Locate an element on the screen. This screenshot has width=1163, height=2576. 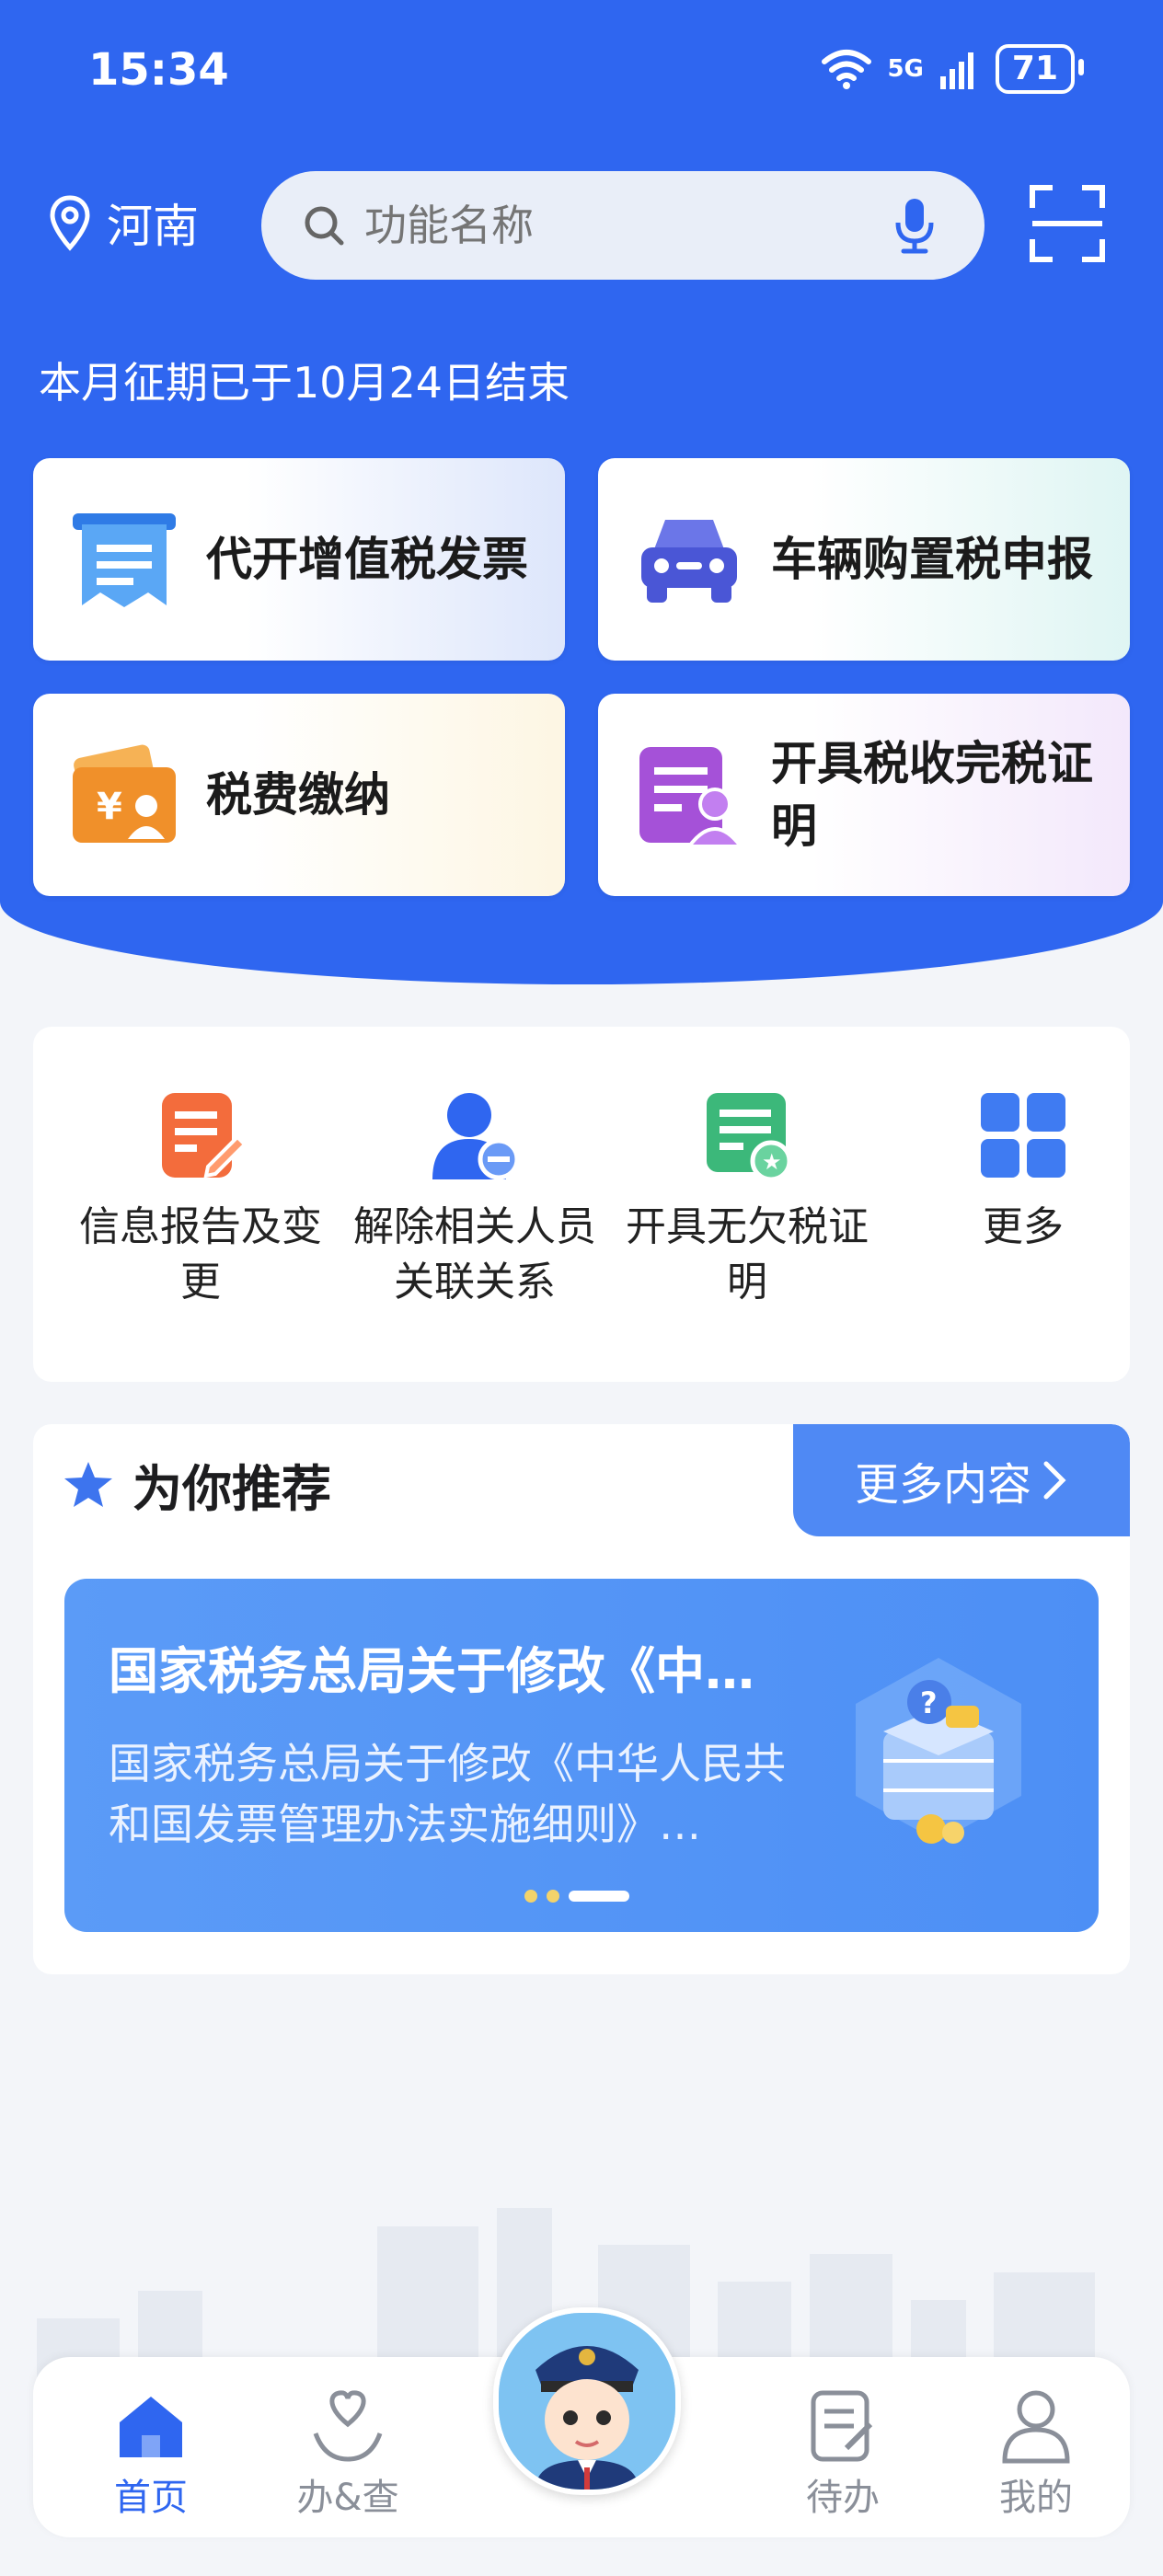
edit-document-icon is located at coordinates (202, 1135).